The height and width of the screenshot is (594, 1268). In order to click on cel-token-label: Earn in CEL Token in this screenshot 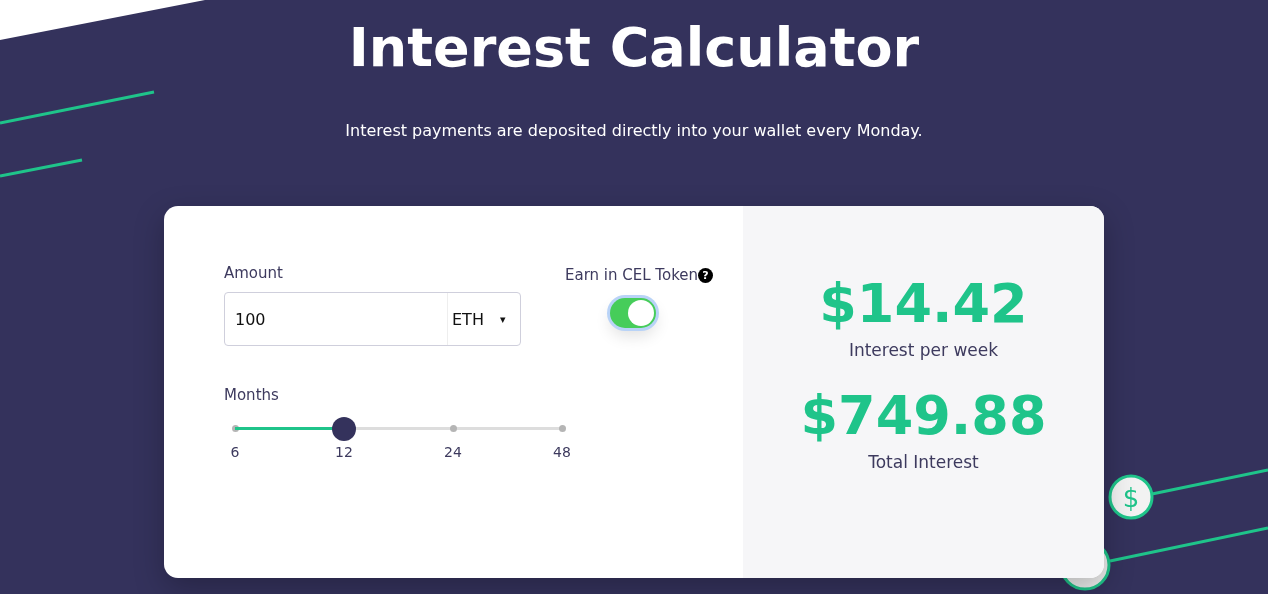, I will do `click(632, 275)`.